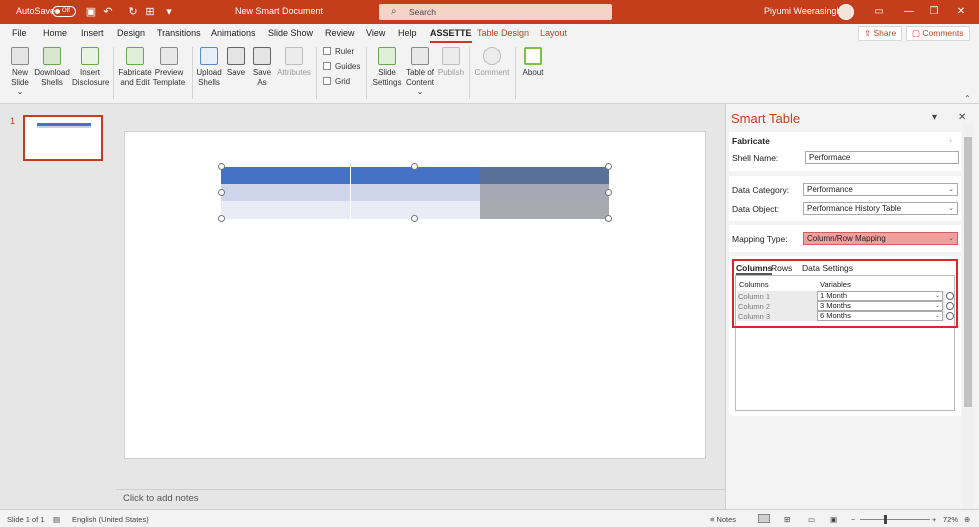 This screenshot has height=527, width=979. I want to click on smart-table, so click(415, 192).